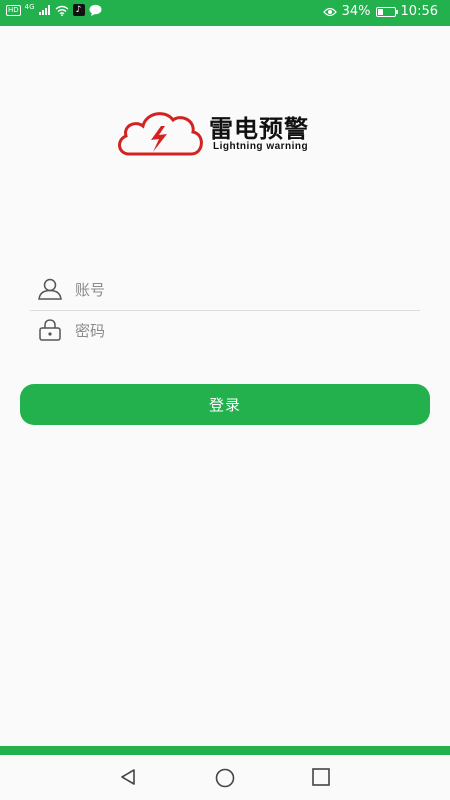  What do you see at coordinates (160, 134) in the screenshot?
I see `cloud-lightning-icon` at bounding box center [160, 134].